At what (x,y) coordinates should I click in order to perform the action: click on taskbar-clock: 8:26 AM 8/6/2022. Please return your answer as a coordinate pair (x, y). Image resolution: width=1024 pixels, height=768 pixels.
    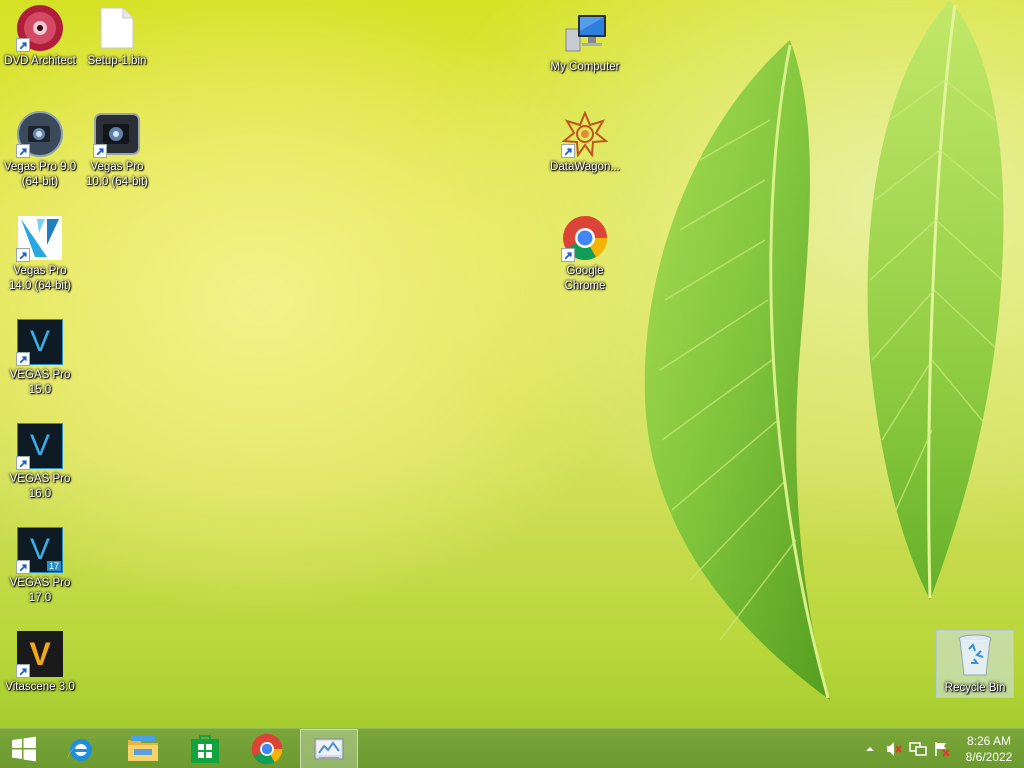
    Looking at the image, I should click on (989, 748).